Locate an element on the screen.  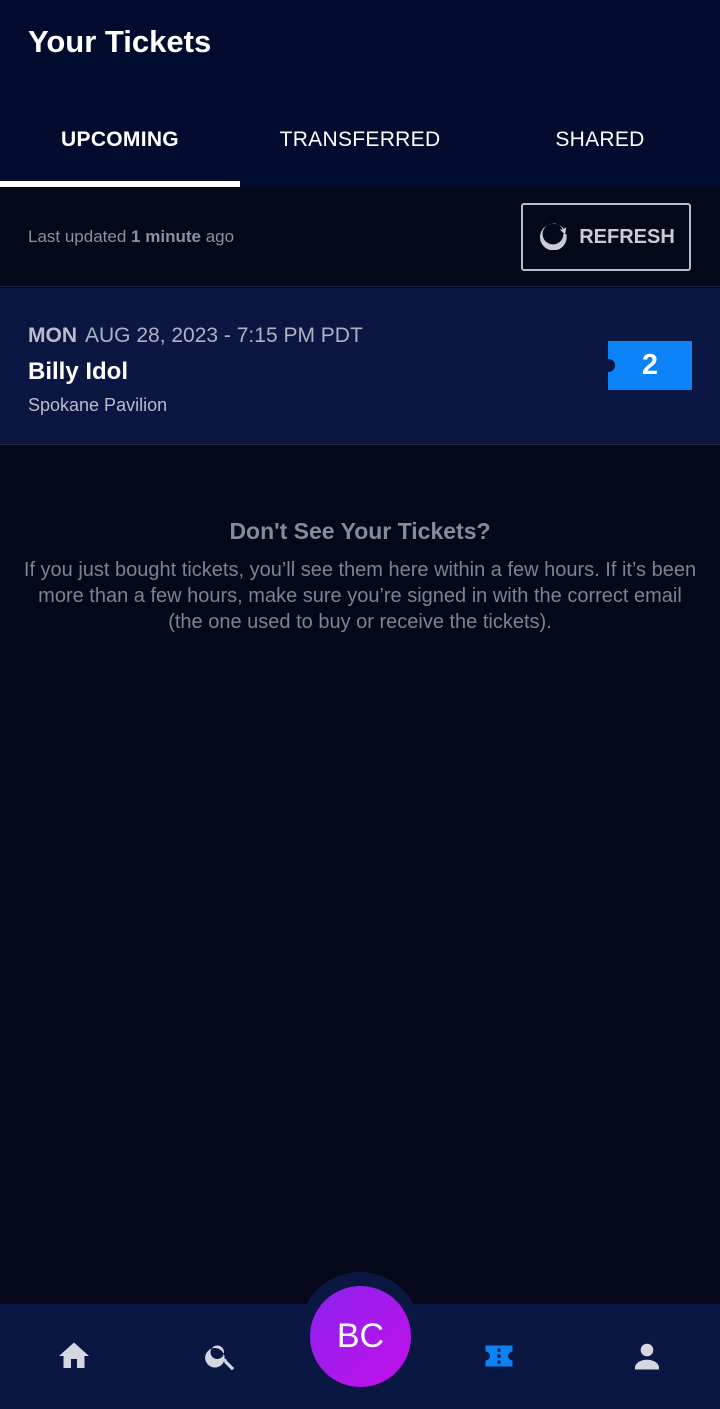
last-updated-time: 1 minute is located at coordinates (166, 236).